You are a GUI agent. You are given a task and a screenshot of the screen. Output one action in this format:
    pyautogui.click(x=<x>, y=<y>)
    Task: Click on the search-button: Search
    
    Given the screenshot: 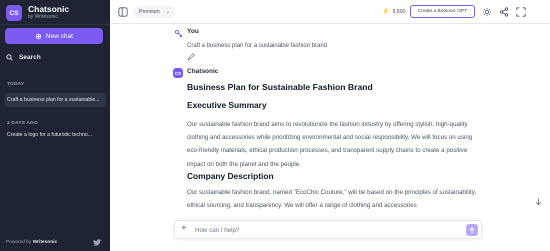 What is the action you would take?
    pyautogui.click(x=23, y=57)
    